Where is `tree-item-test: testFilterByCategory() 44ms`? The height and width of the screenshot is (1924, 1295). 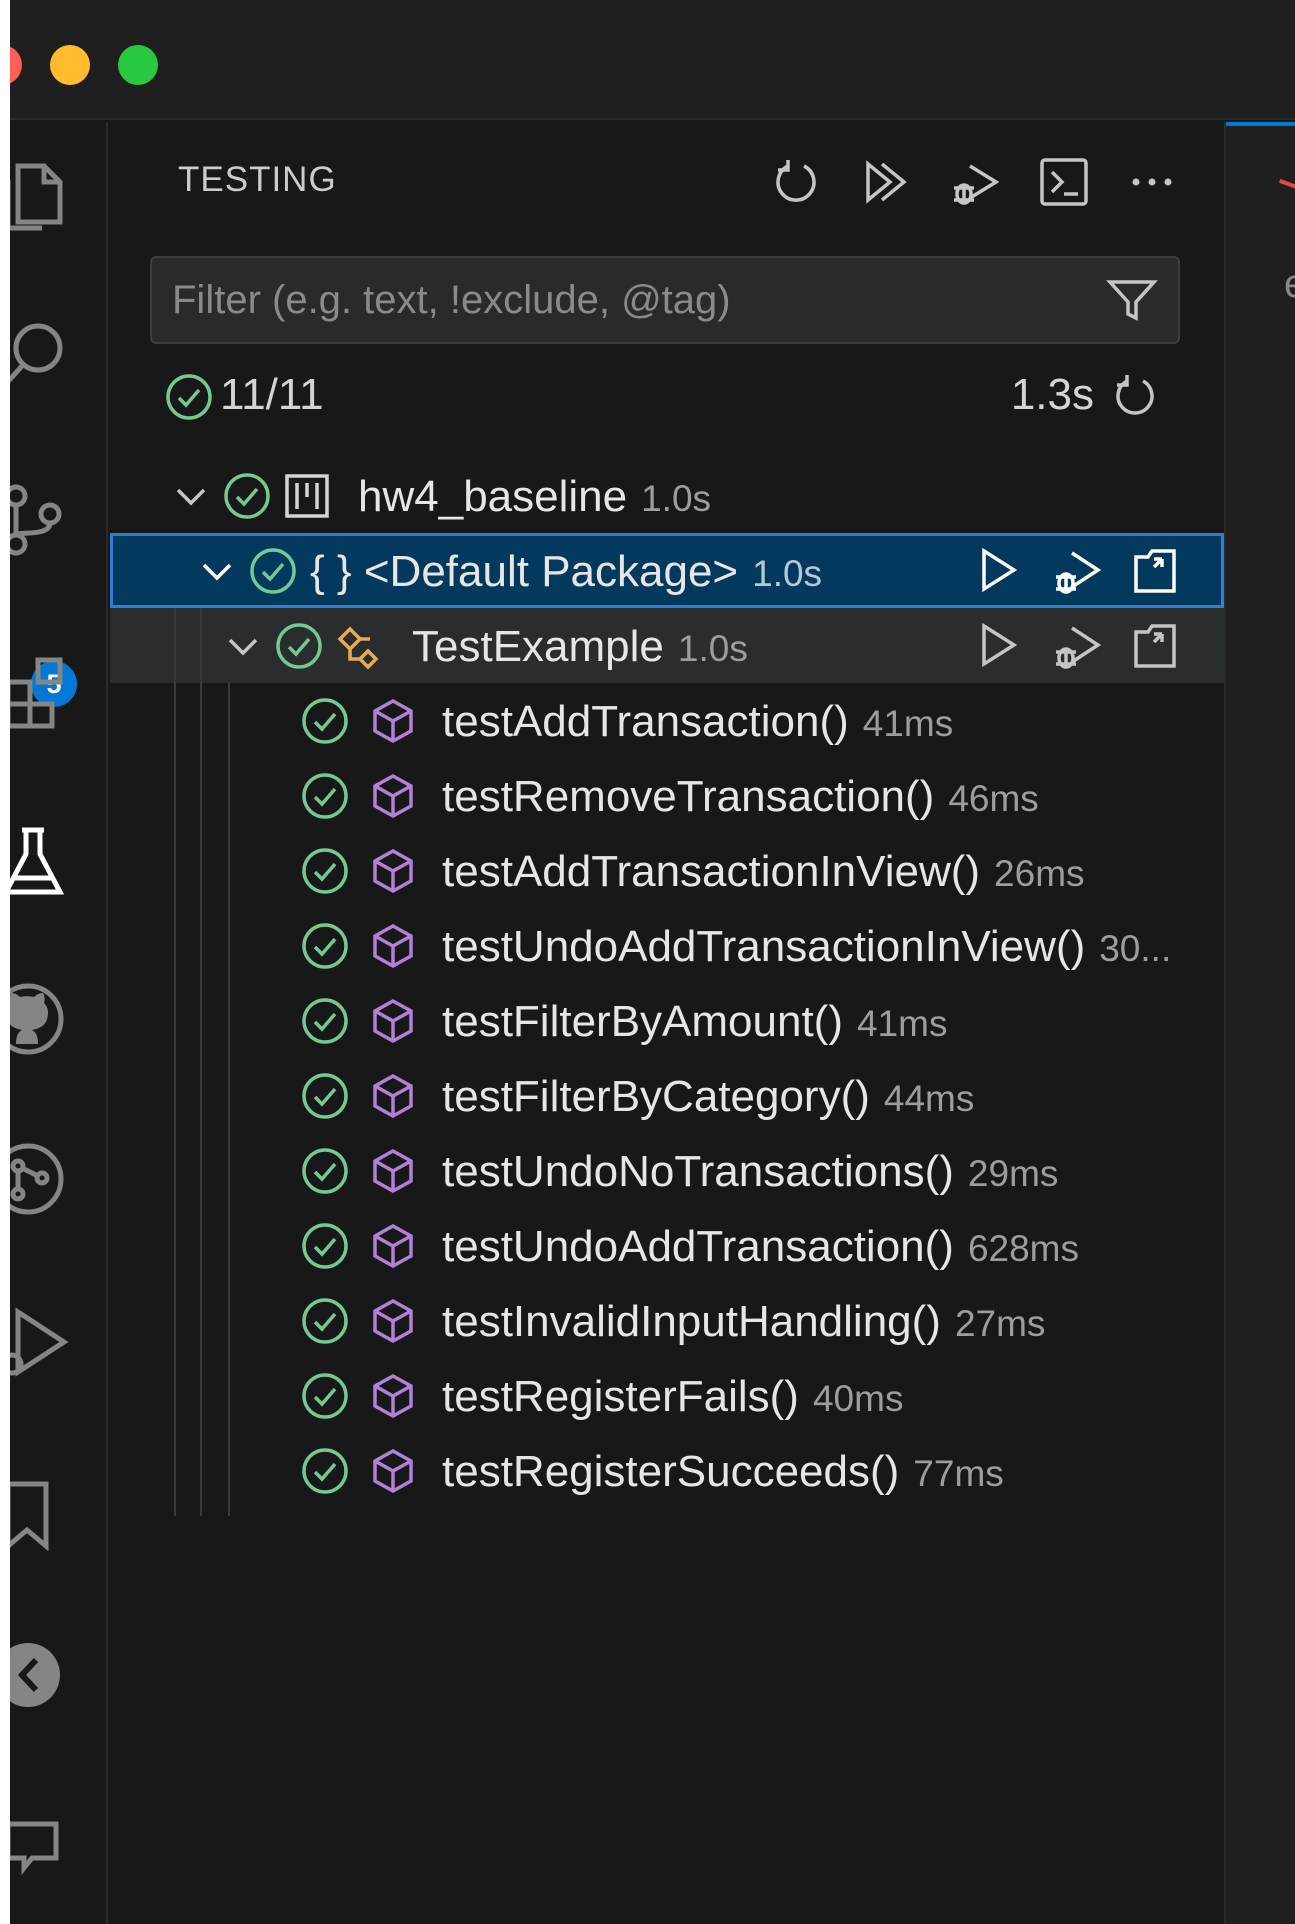 tree-item-test: testFilterByCategory() 44ms is located at coordinates (667, 1095).